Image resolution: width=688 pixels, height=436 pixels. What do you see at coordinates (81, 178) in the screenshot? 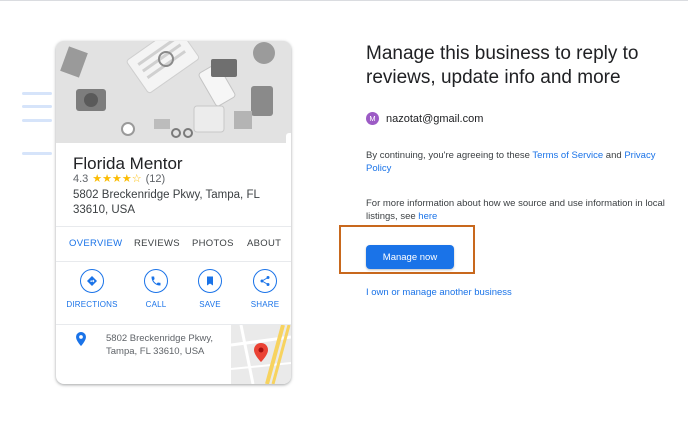
I see `rating-value: 4.3` at bounding box center [81, 178].